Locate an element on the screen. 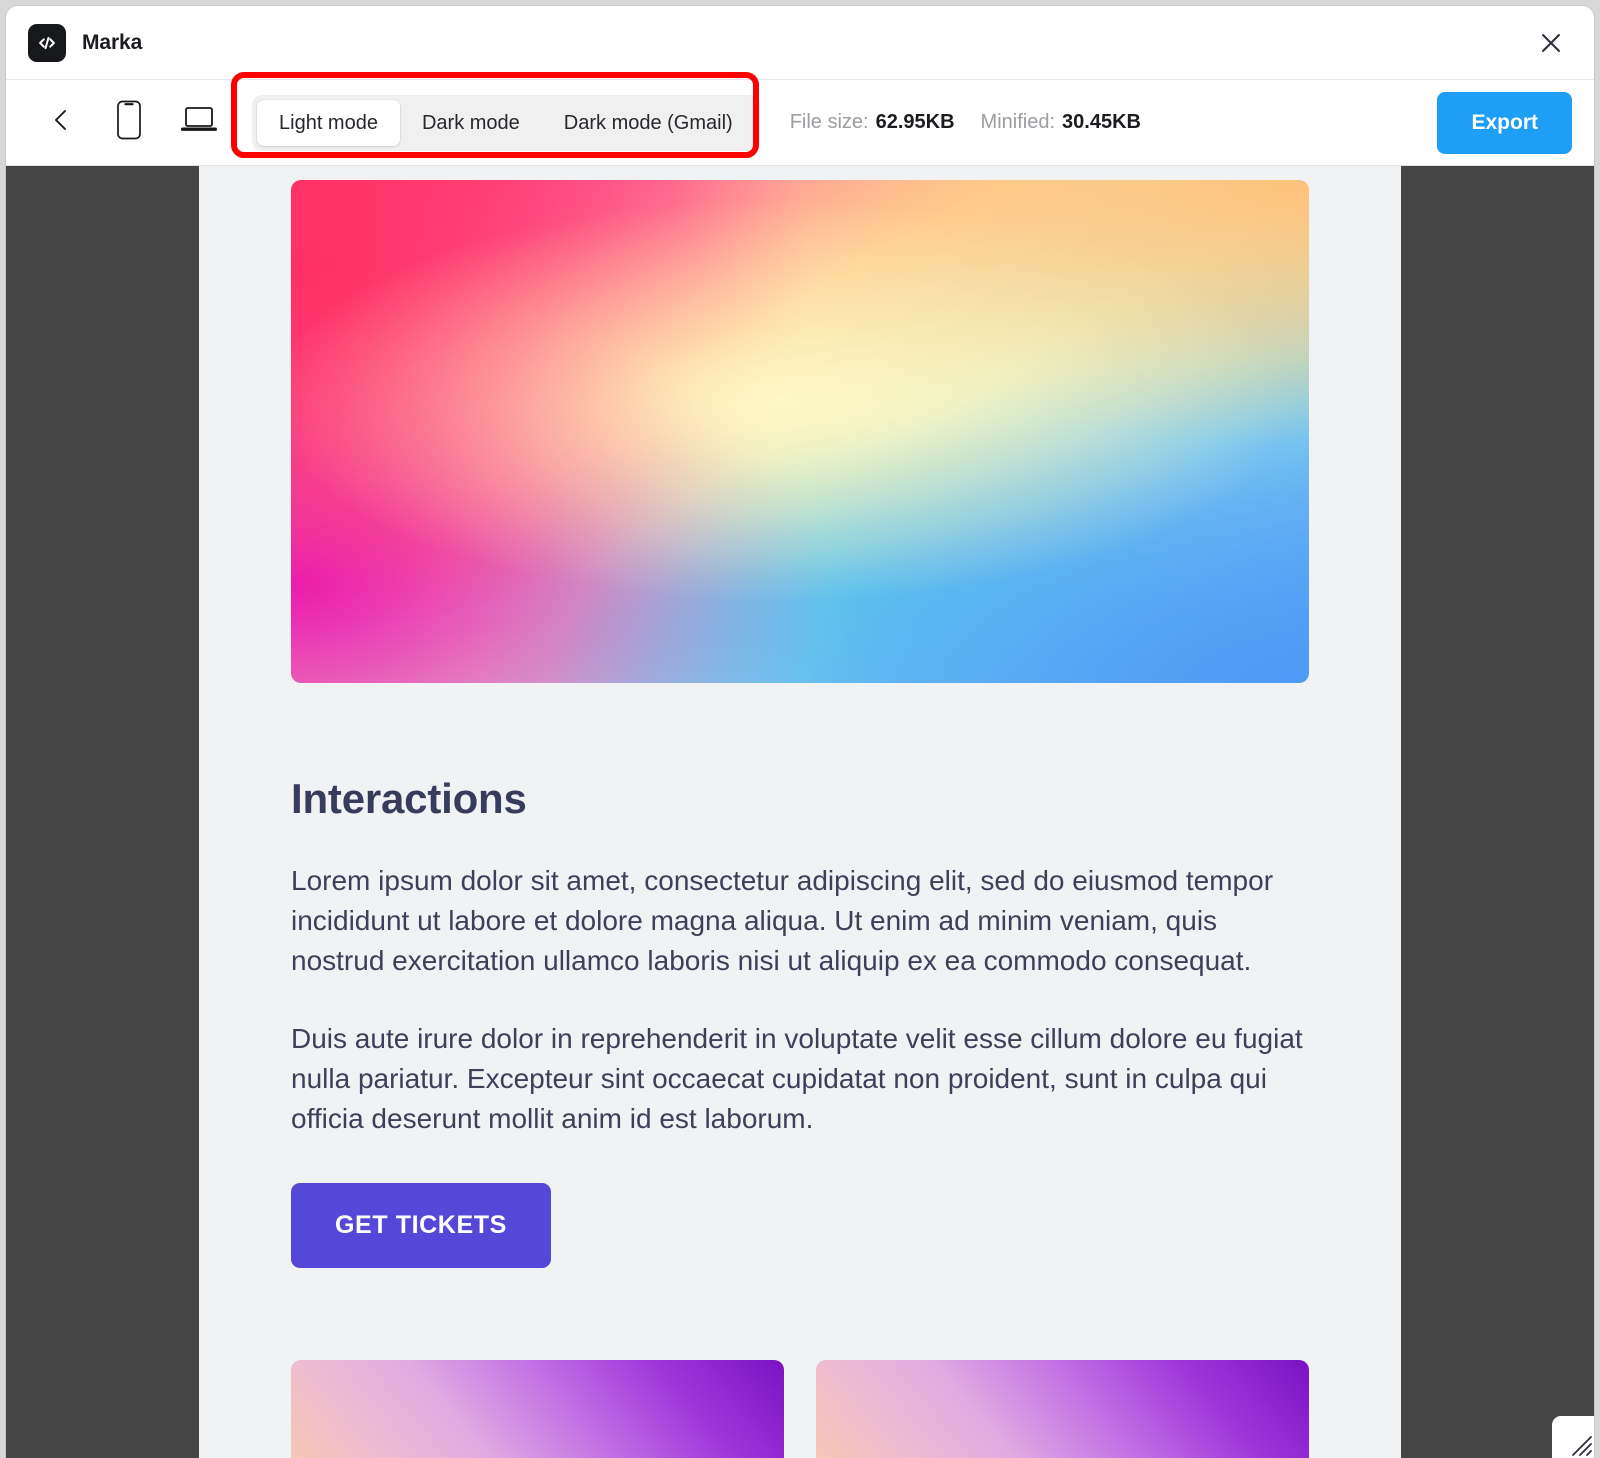  file-size-label: File size: is located at coordinates (829, 122).